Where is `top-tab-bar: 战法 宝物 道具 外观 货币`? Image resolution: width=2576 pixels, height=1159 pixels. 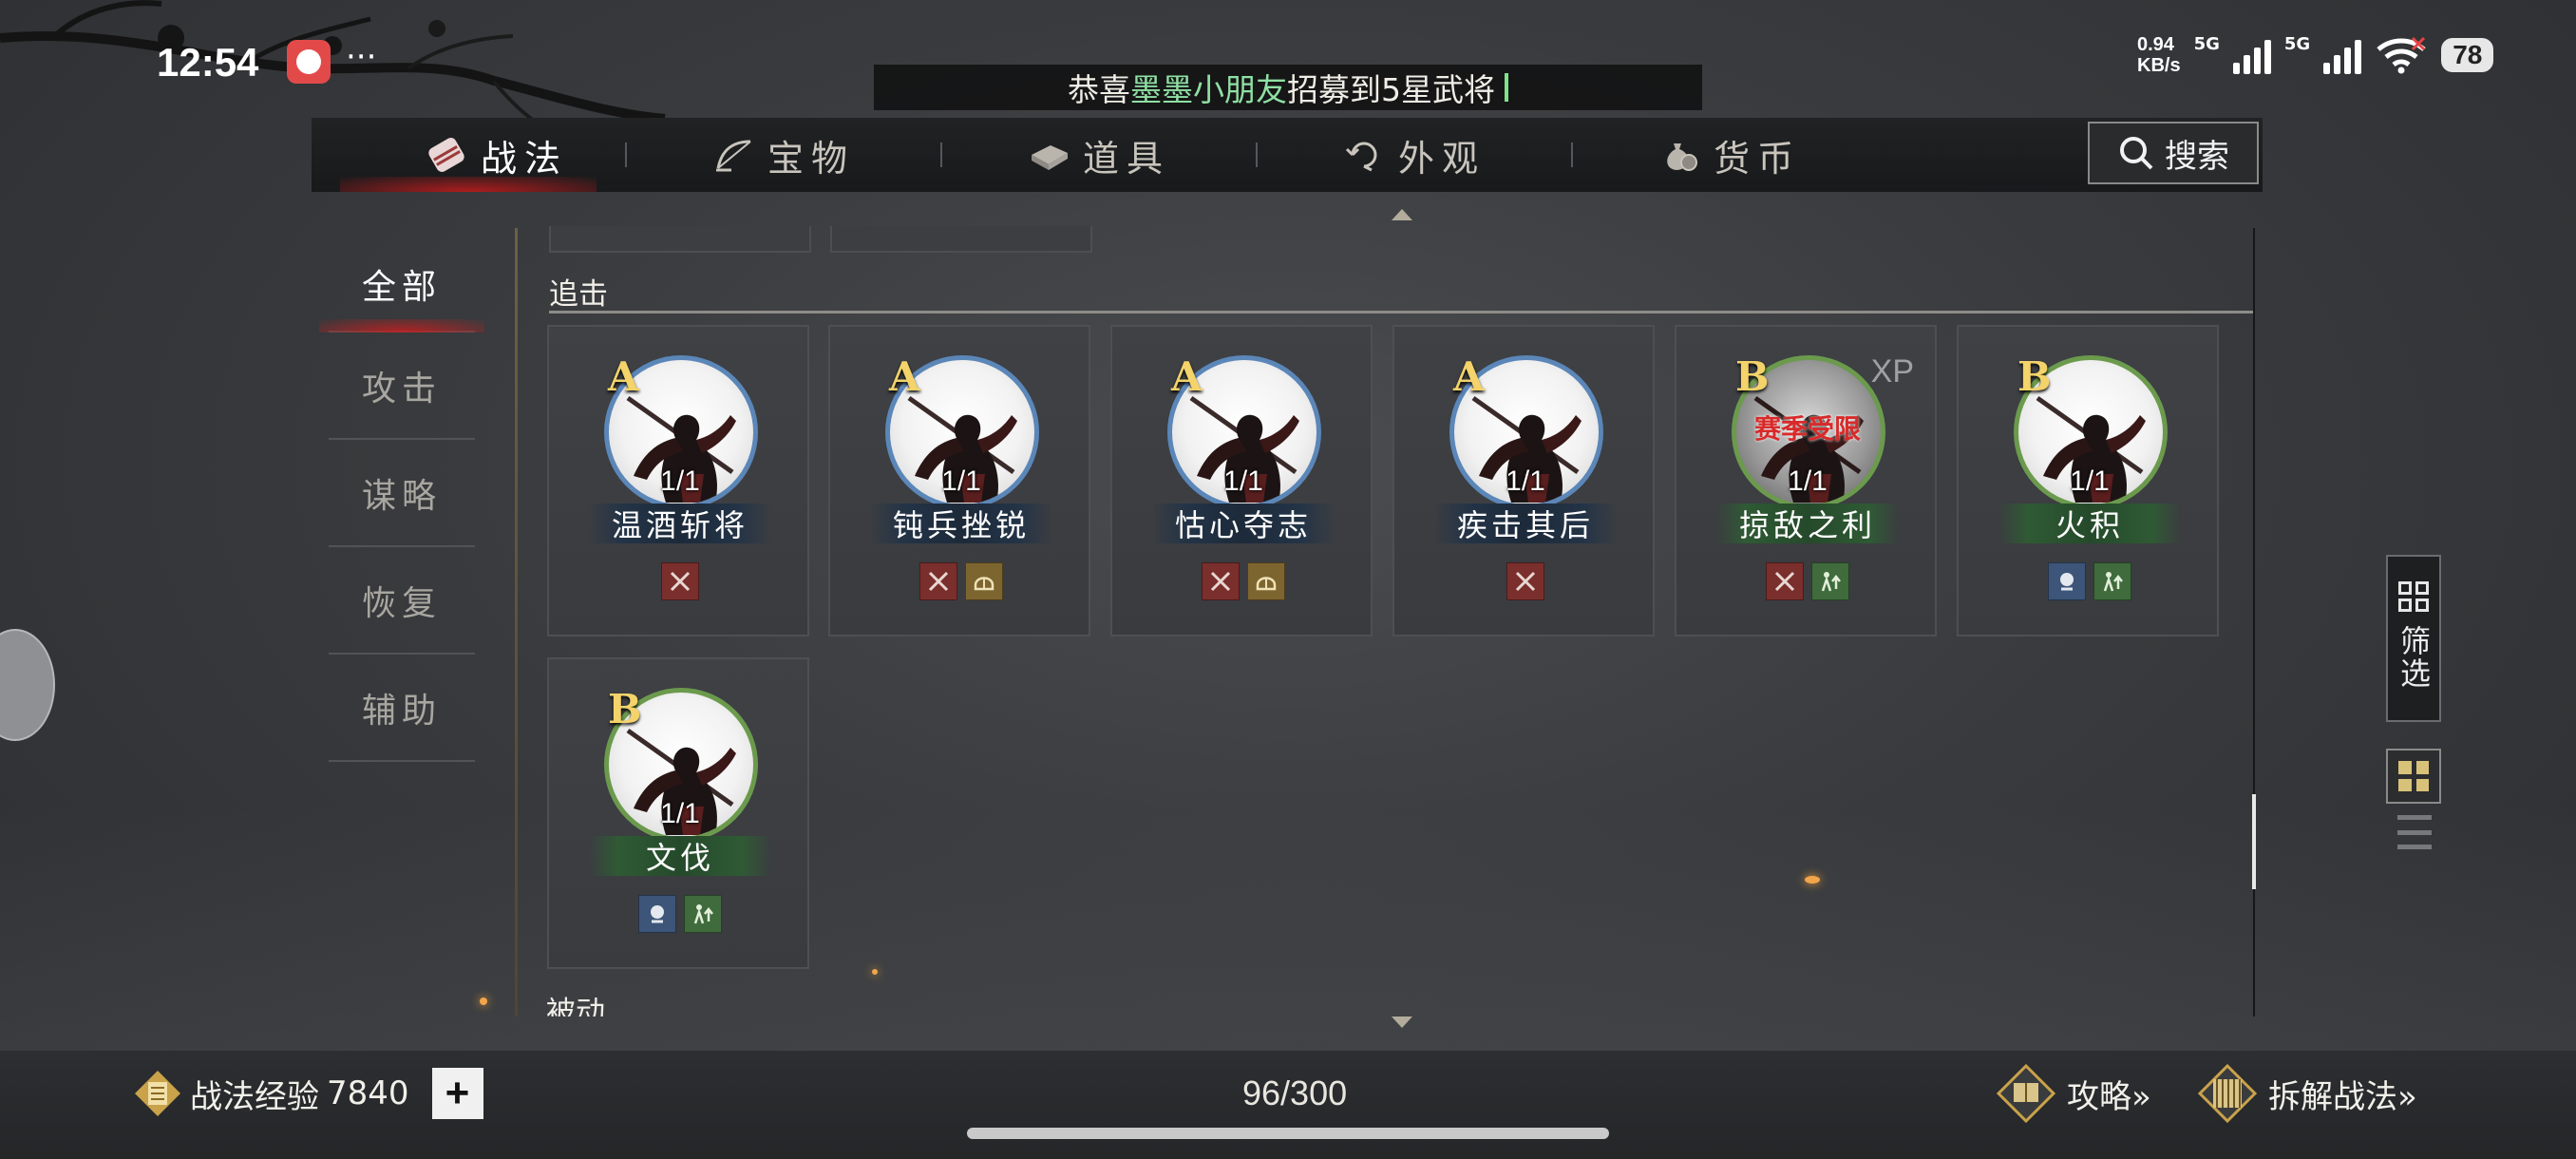 top-tab-bar: 战法 宝物 道具 外观 货币 is located at coordinates (1287, 155).